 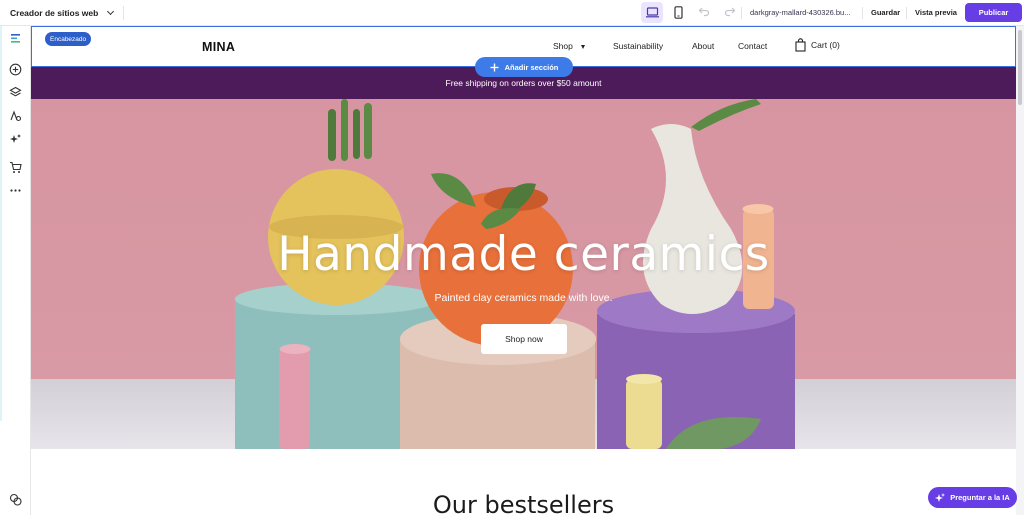 I want to click on device-switcher, so click(x=665, y=12).